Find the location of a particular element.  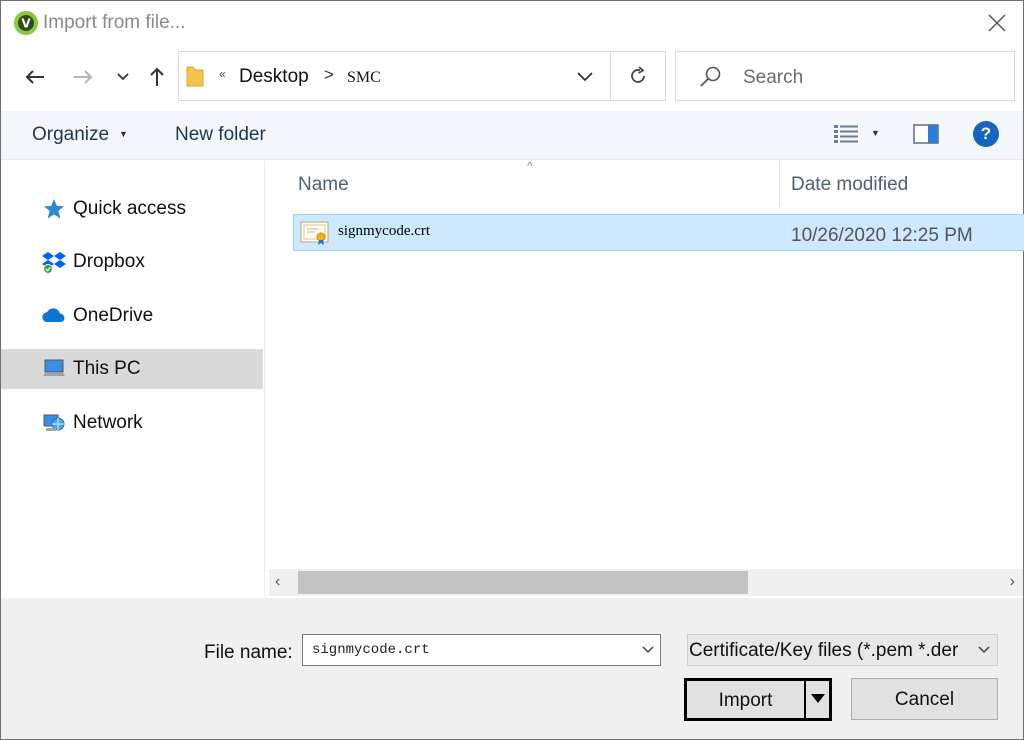

scrollbar-thumb is located at coordinates (523, 582).